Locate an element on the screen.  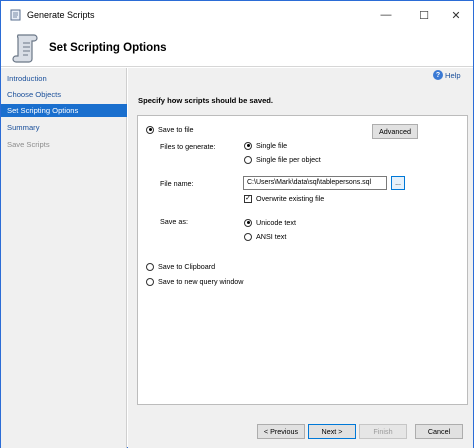
files-to-generate-label: Files to generate: is located at coordinates (188, 146).